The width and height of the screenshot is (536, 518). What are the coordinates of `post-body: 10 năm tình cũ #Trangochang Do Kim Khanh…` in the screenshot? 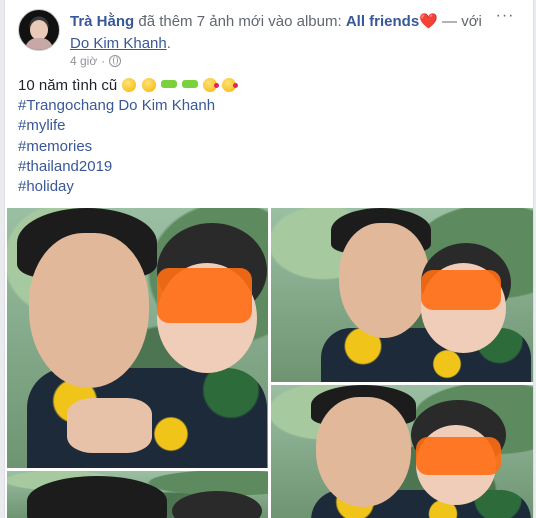 It's located at (128, 136).